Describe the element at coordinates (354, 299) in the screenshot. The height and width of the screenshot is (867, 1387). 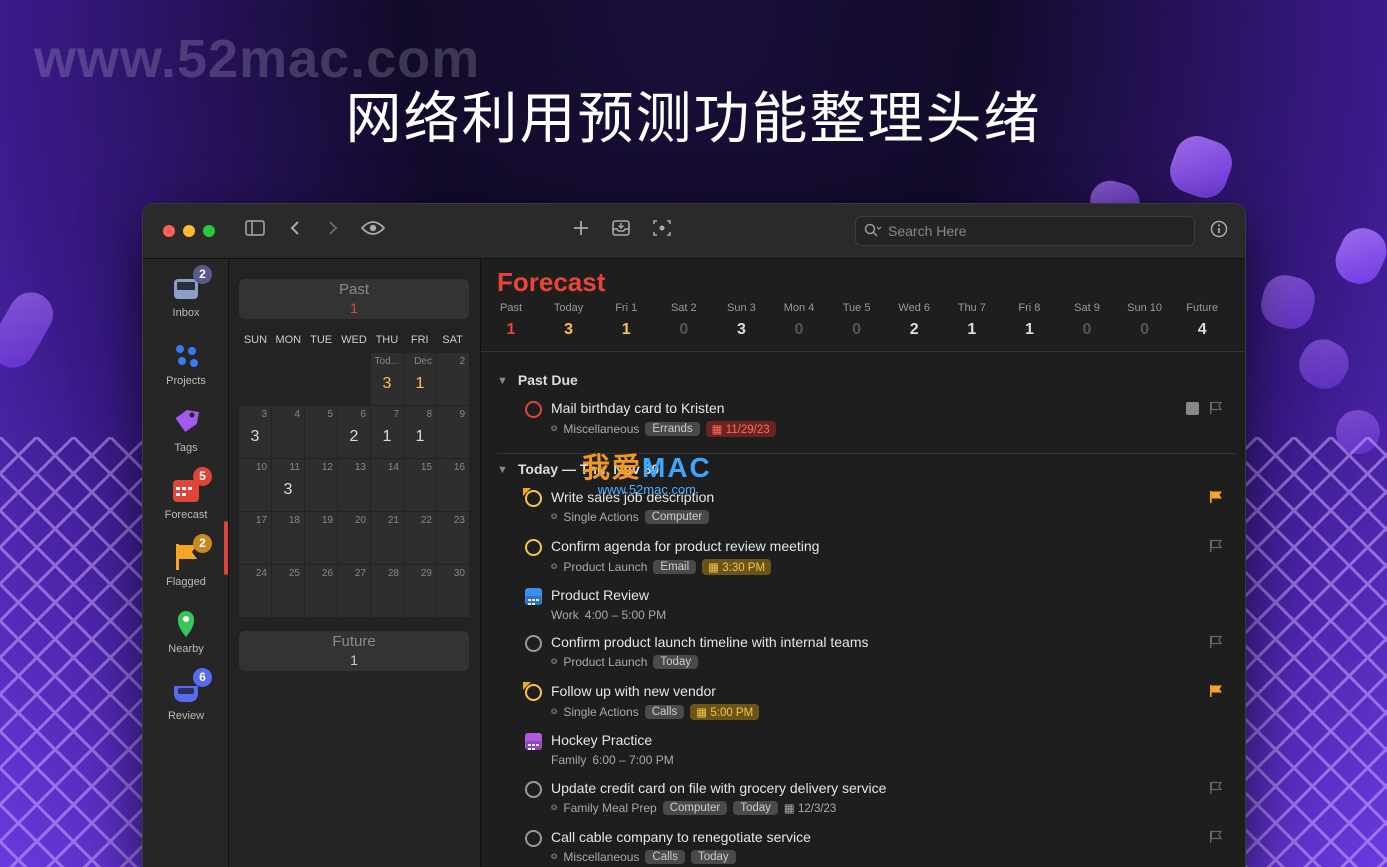
I see `past-pill: Past 1` at that location.